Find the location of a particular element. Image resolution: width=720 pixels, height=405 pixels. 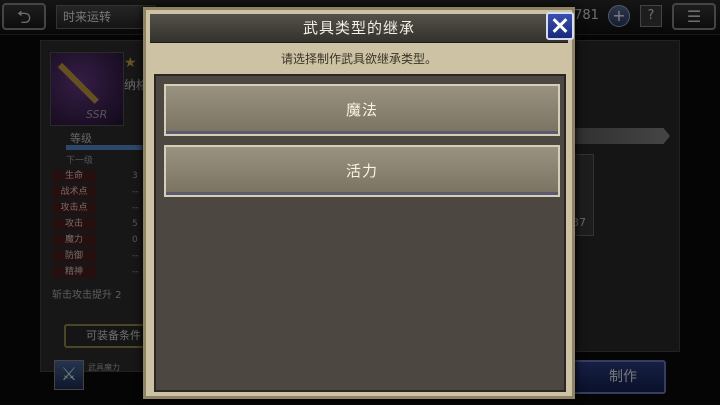

dialog-title: 武具类型的继承 is located at coordinates (358, 28).